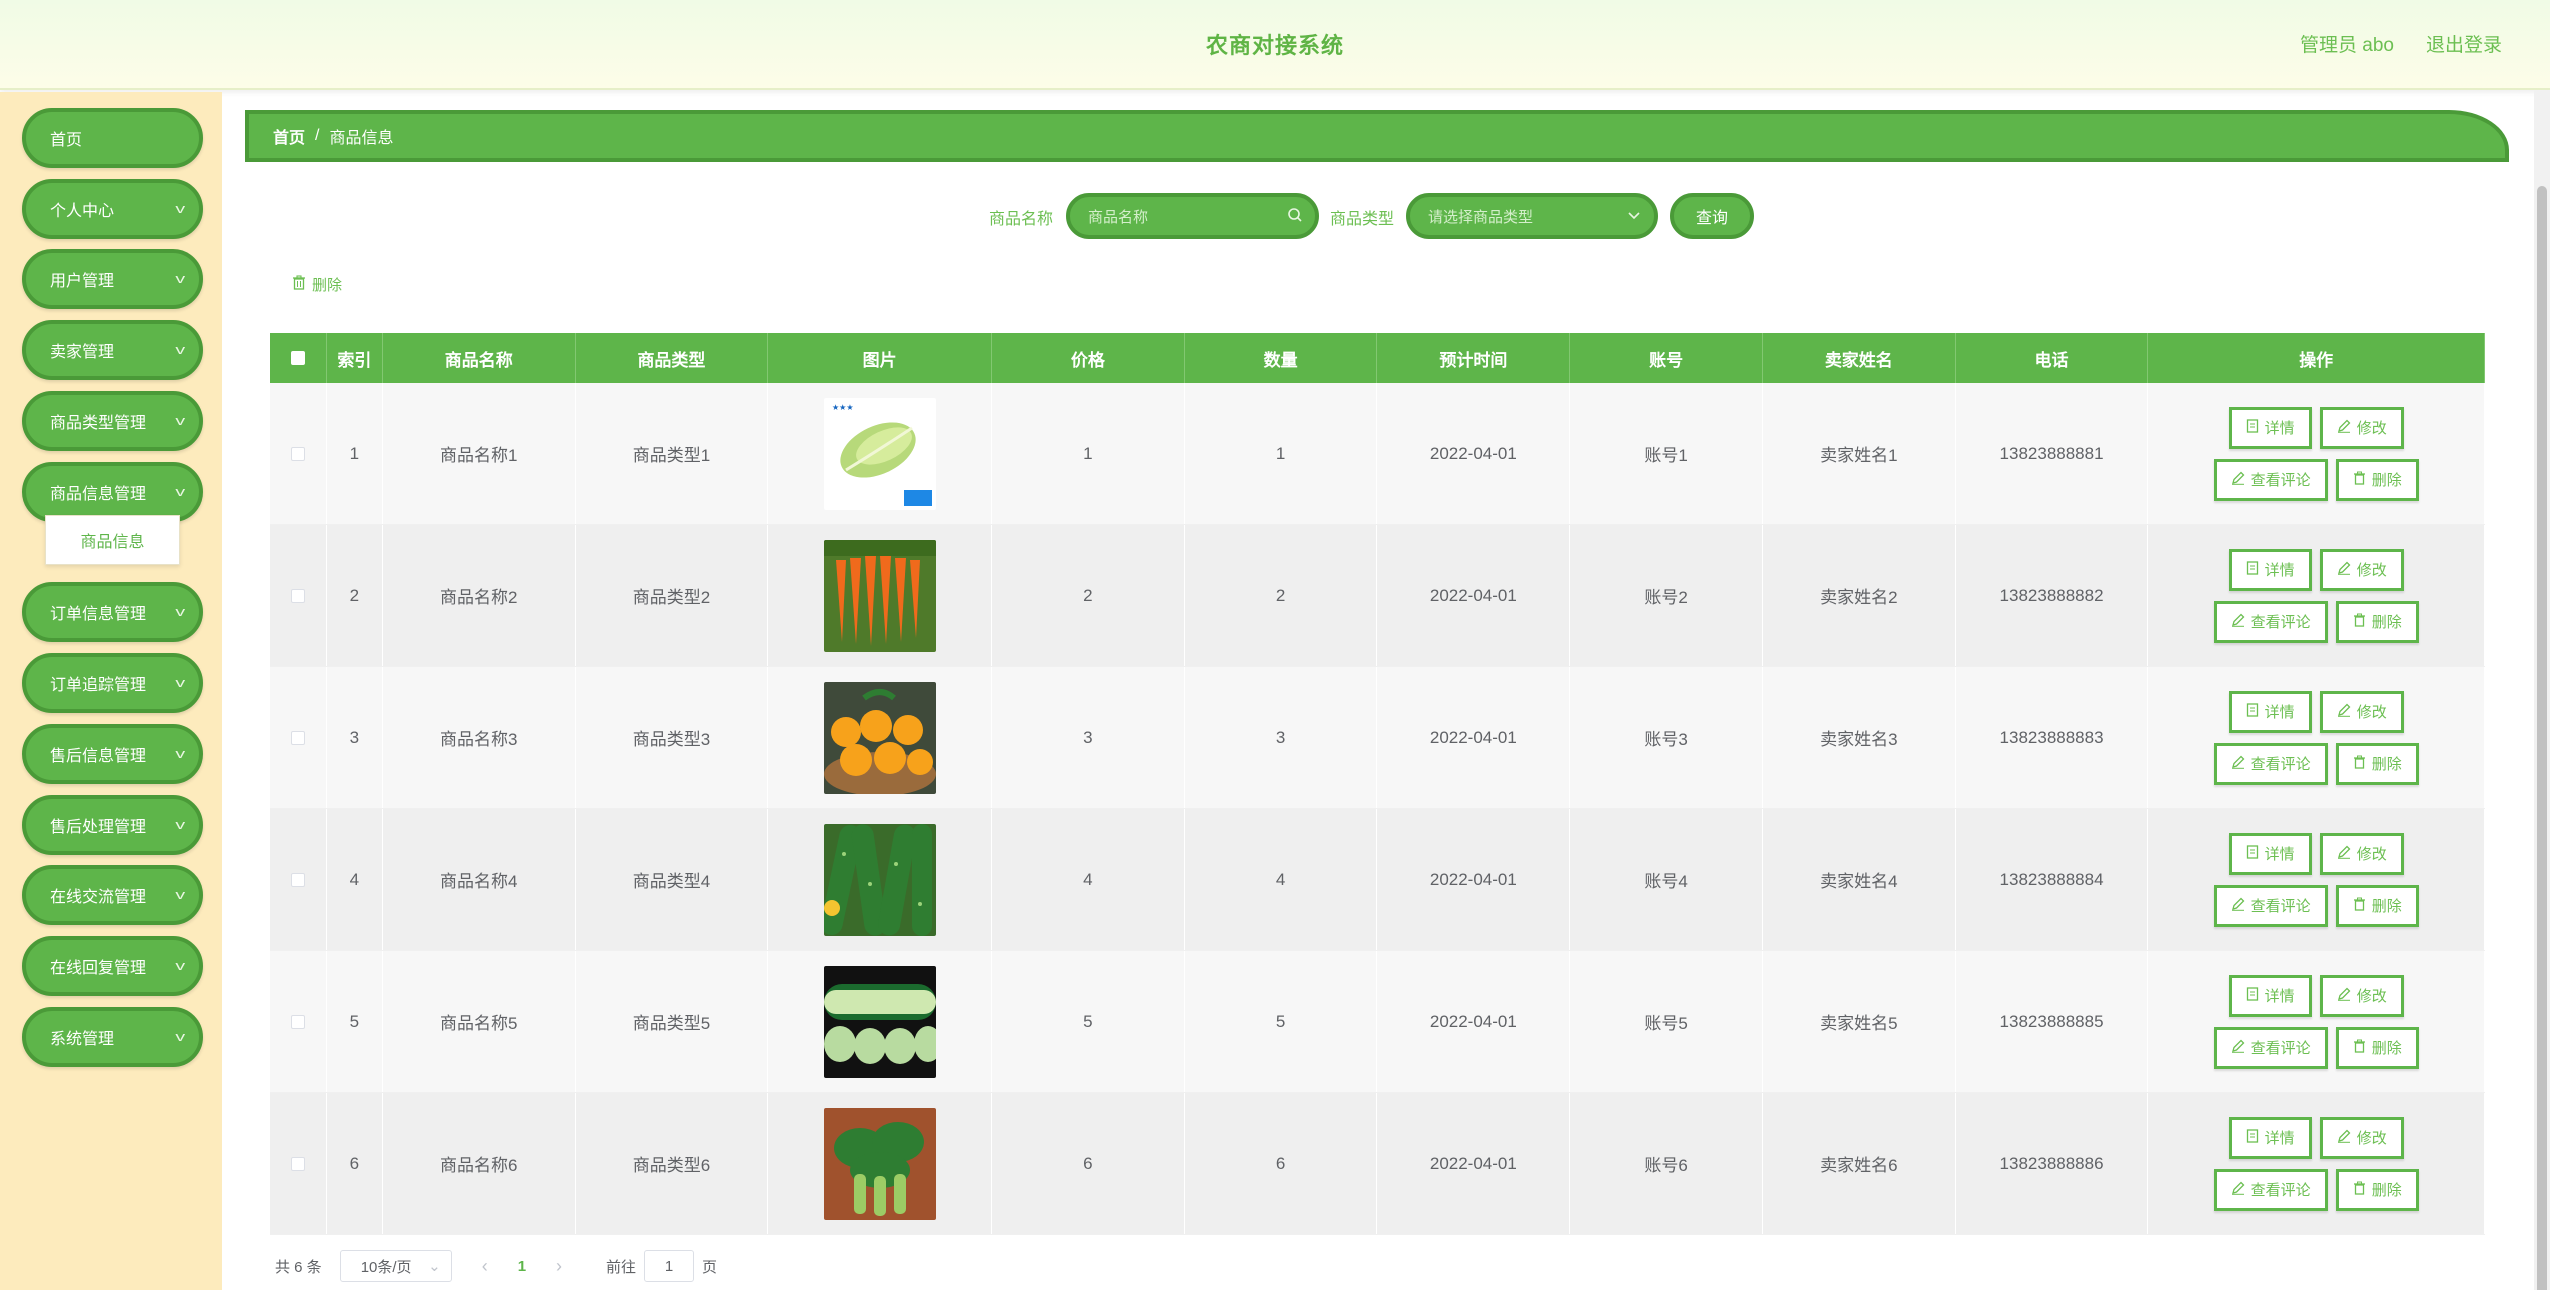 This screenshot has width=2550, height=1290. What do you see at coordinates (479, 358) in the screenshot?
I see `column-header: 商品名称` at bounding box center [479, 358].